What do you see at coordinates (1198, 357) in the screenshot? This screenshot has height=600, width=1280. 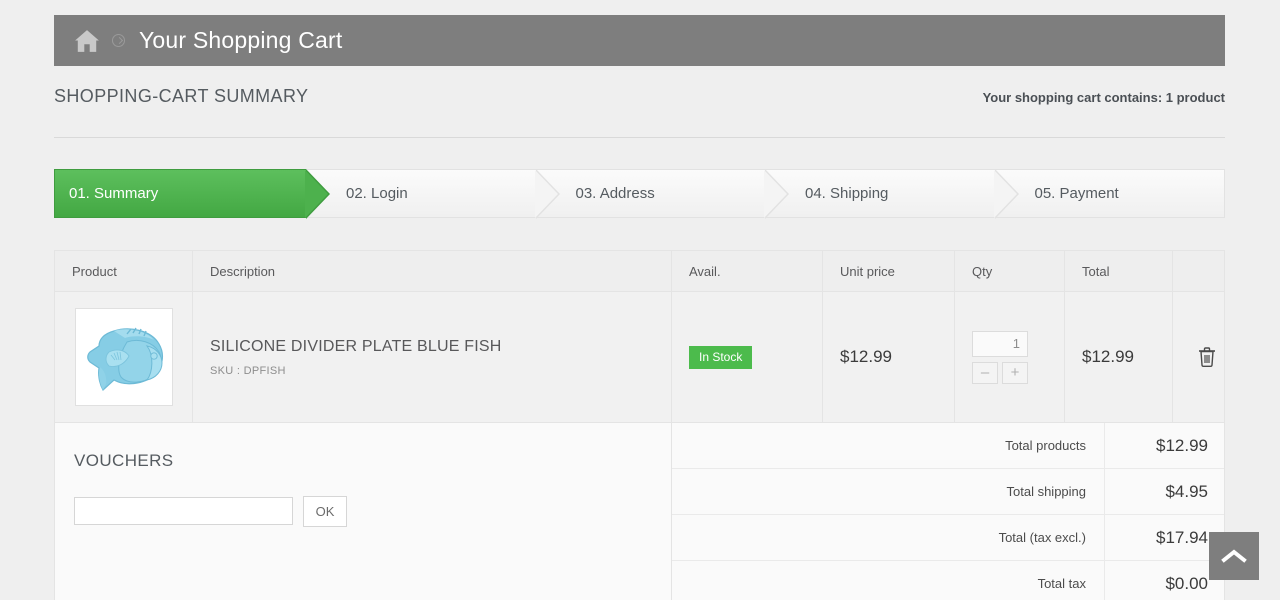 I see `delete-product-button` at bounding box center [1198, 357].